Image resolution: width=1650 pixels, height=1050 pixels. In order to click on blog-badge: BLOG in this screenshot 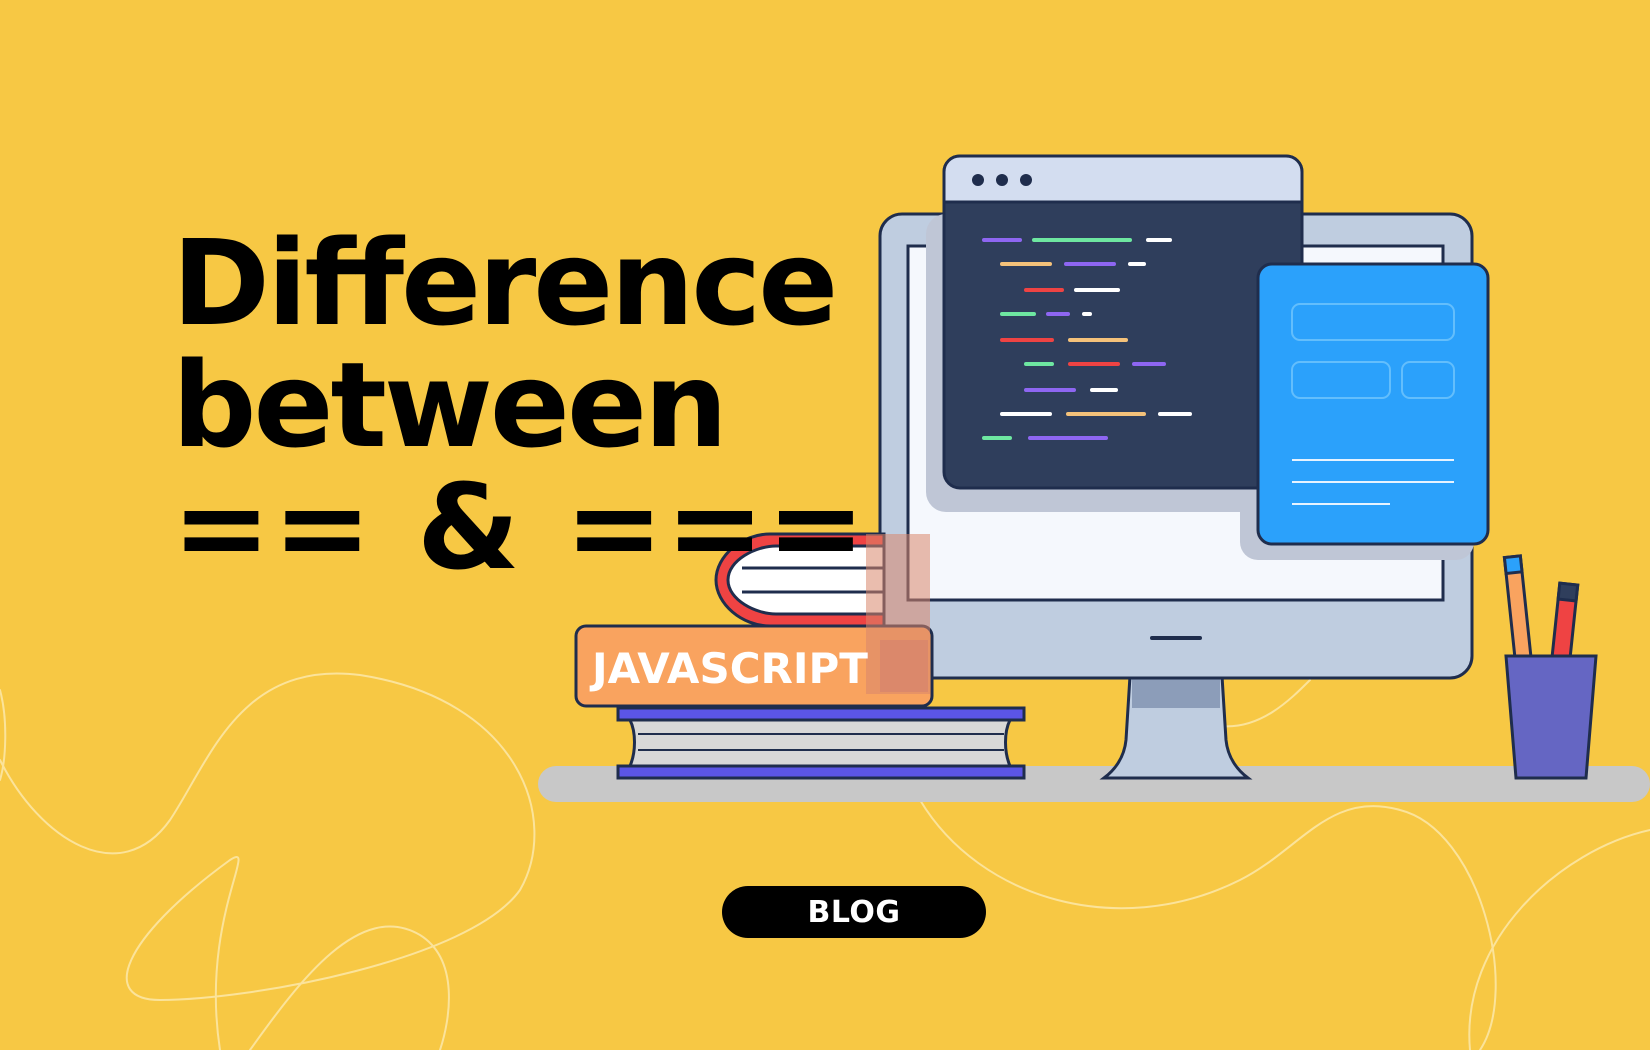, I will do `click(854, 912)`.